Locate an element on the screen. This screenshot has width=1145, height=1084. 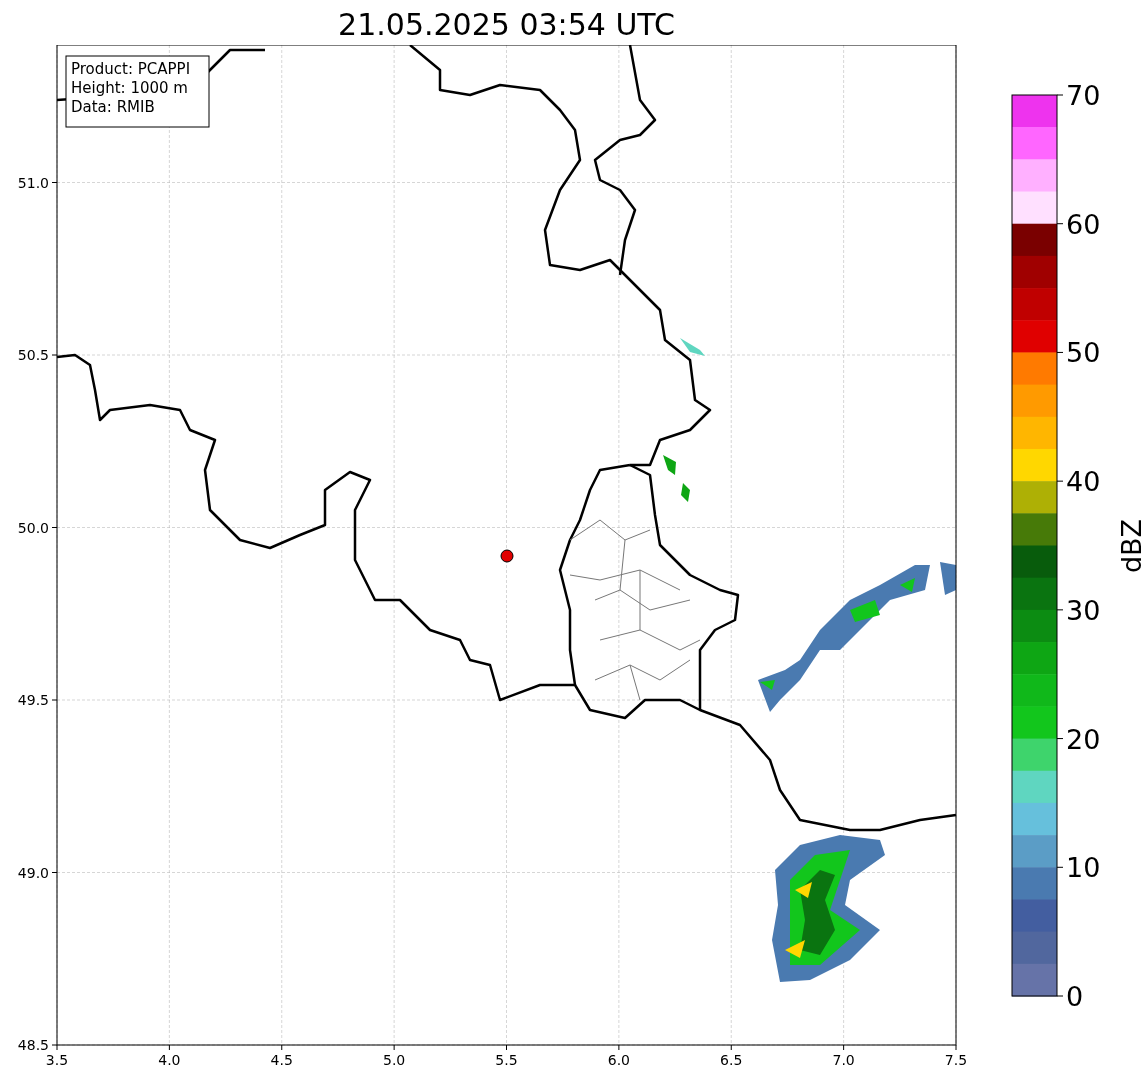
y-tick-label: 50.5 is located at coordinates (33, 355).